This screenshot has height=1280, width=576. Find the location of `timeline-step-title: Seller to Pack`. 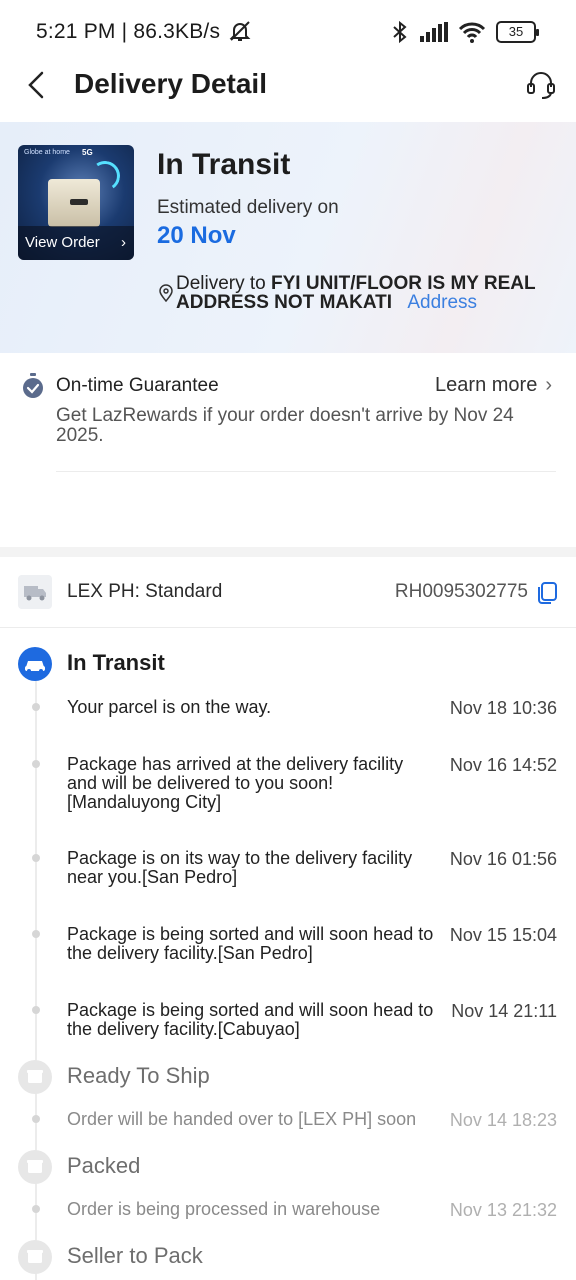

timeline-step-title: Seller to Pack is located at coordinates (135, 1255).